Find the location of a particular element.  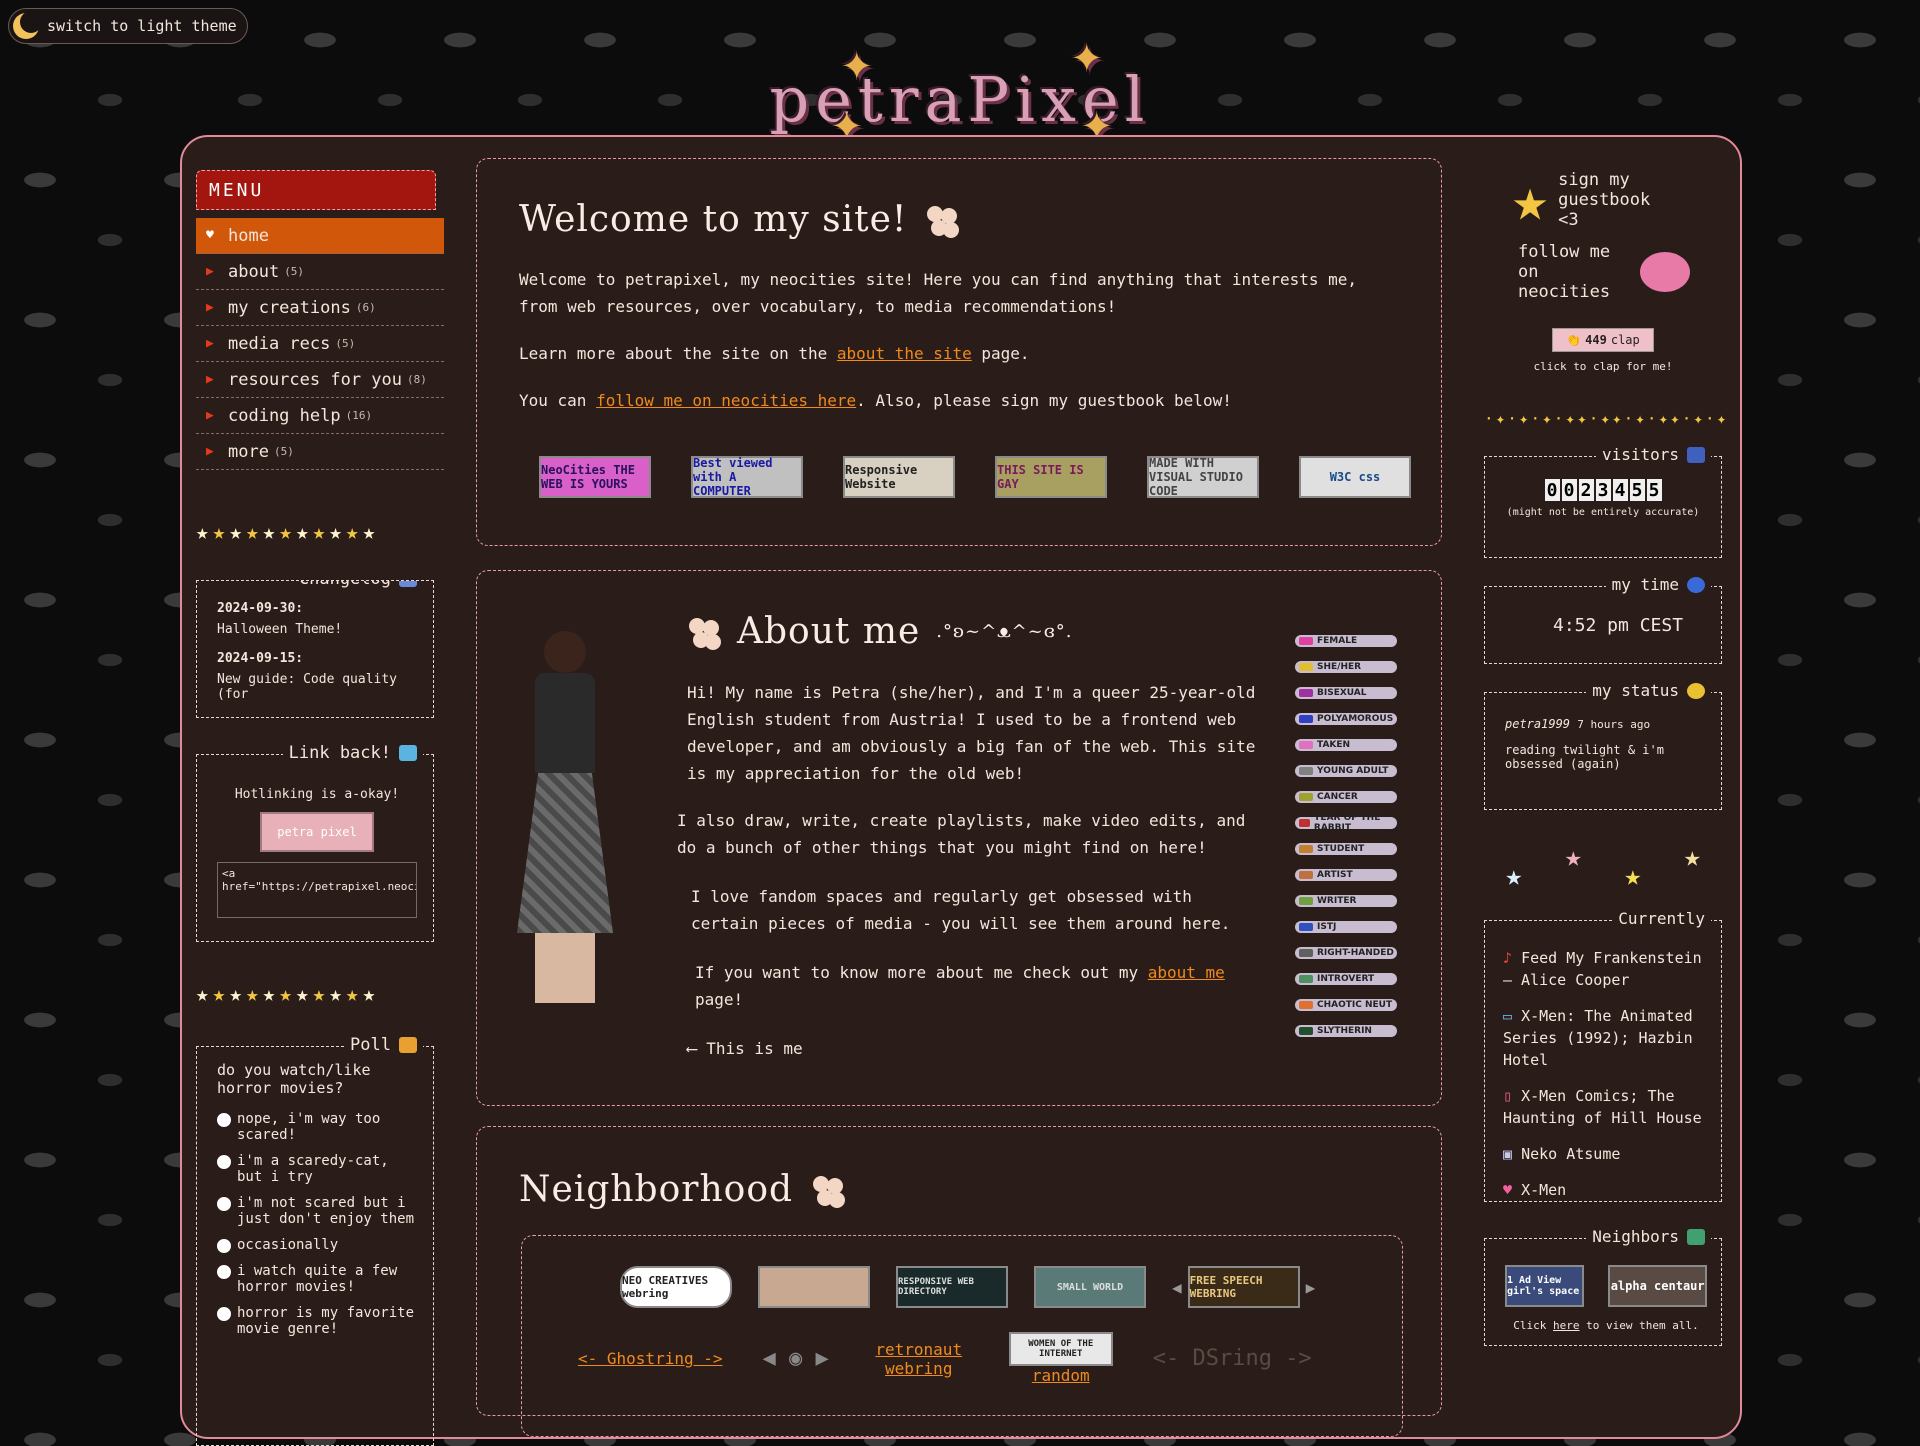

face-icon is located at coordinates (1696, 690).